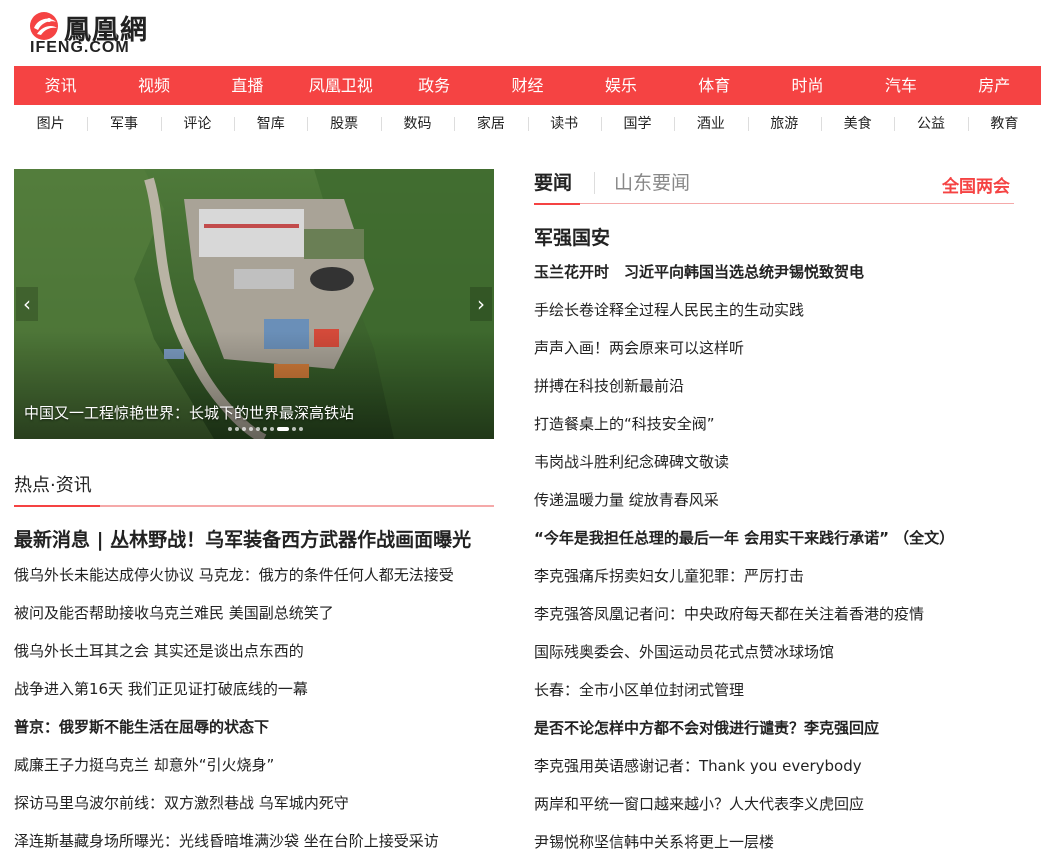 The width and height of the screenshot is (1041, 860). What do you see at coordinates (53, 484) in the screenshot?
I see `hot-news-title: 热点·资讯` at bounding box center [53, 484].